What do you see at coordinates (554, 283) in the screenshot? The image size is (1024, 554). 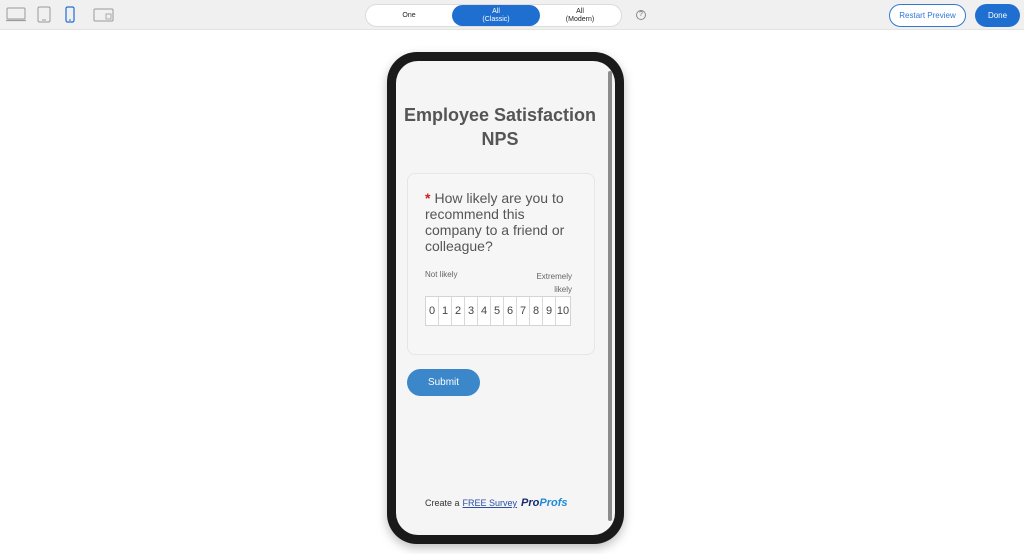 I see `label-extremely-likely: Extremely likely` at bounding box center [554, 283].